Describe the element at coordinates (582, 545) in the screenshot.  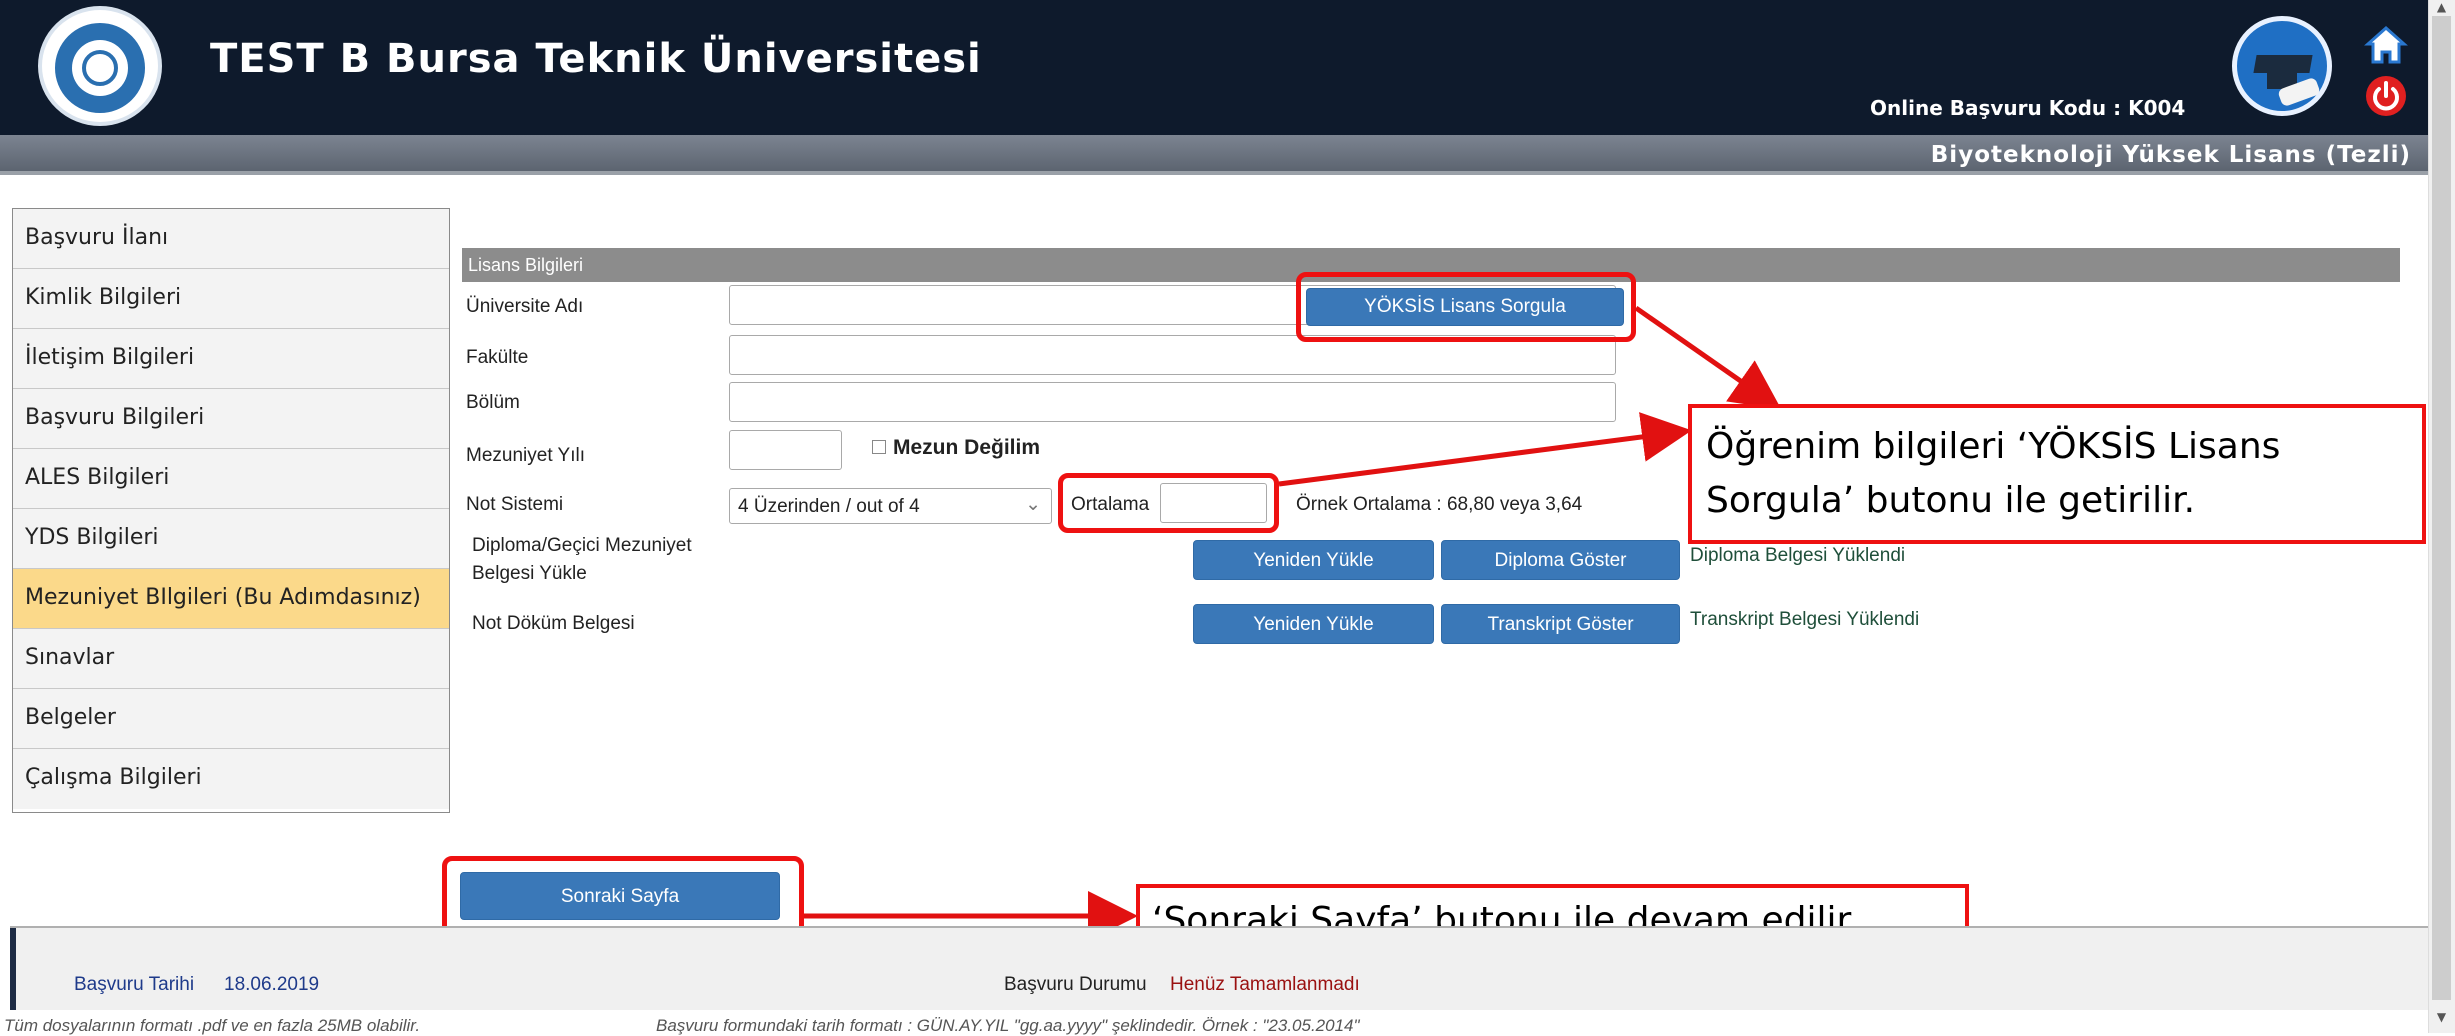
I see `diploma-label-line1: Diploma/Geçici Mezuniyet` at that location.